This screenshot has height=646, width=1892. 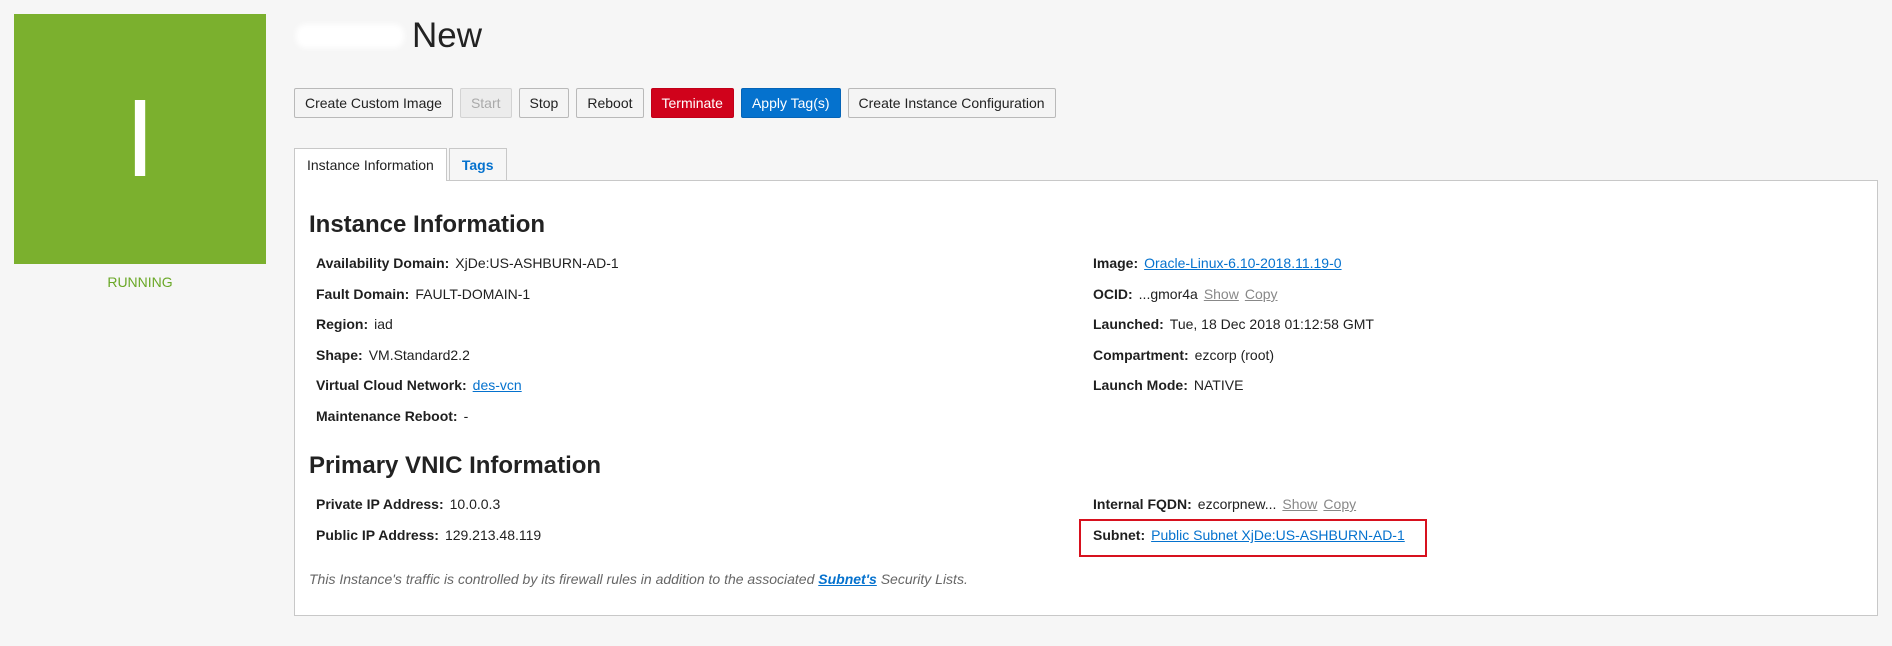 I want to click on field-label: Availability Domain:, so click(x=383, y=263).